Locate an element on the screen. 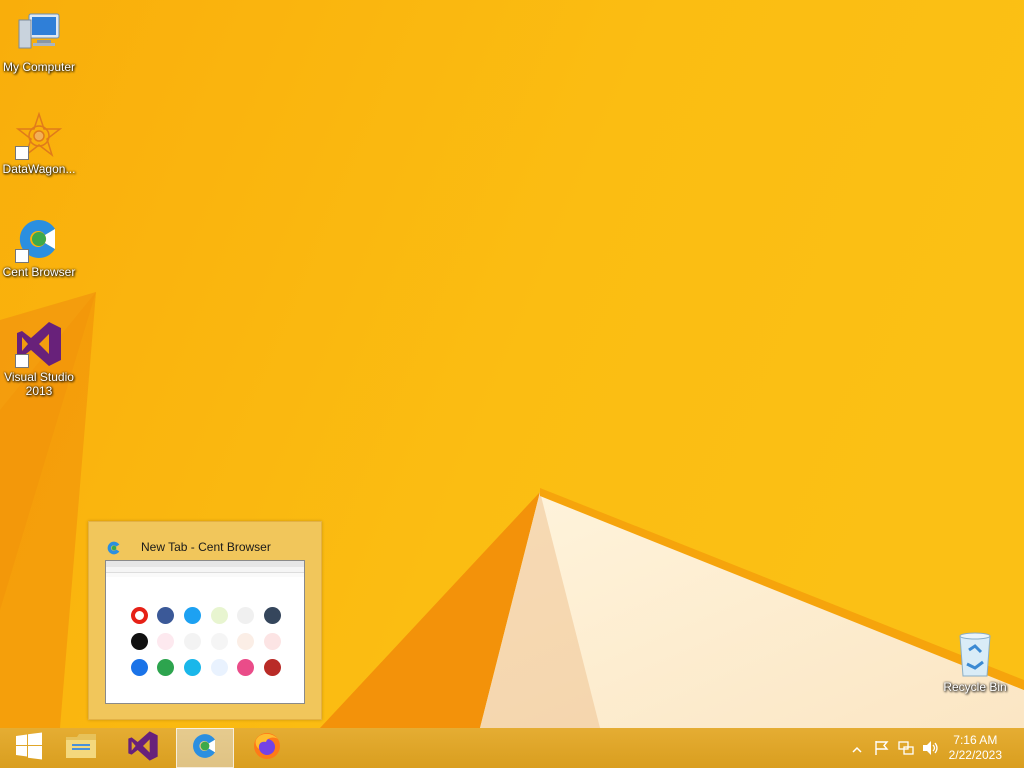 The height and width of the screenshot is (768, 1024). desktop-icon-my-computer: My Computer is located at coordinates (39, 42).